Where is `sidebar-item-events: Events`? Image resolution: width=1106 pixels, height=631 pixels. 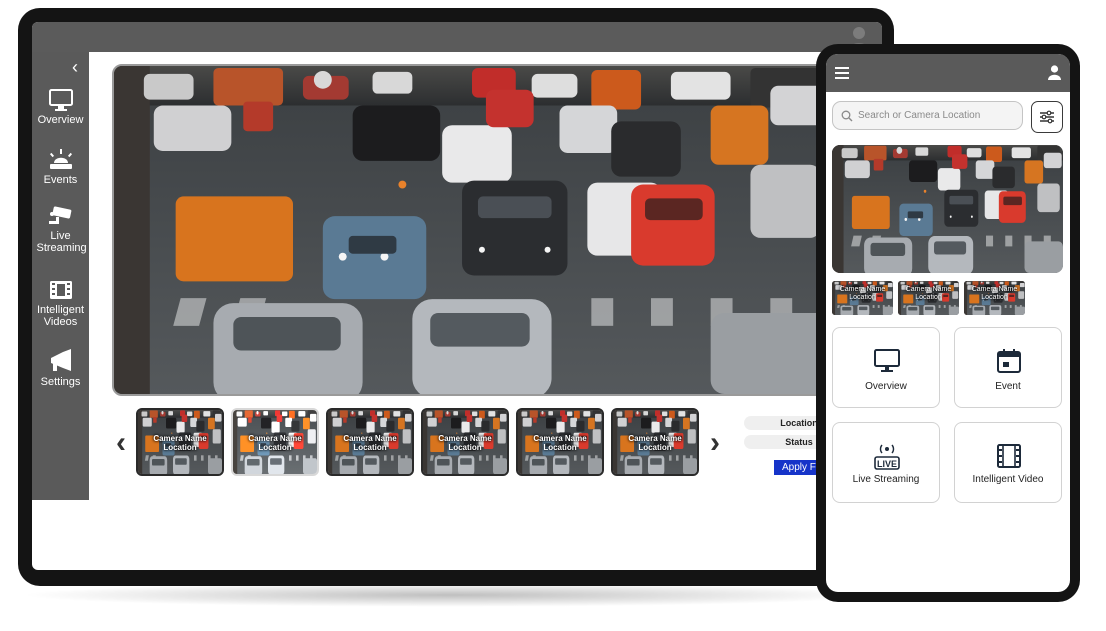
sidebar-item-events: Events is located at coordinates (60, 167).